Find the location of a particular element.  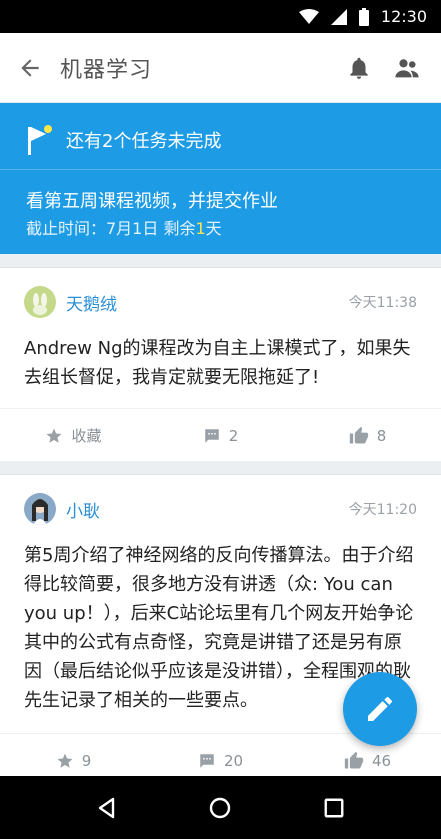

bell-icon is located at coordinates (359, 68).